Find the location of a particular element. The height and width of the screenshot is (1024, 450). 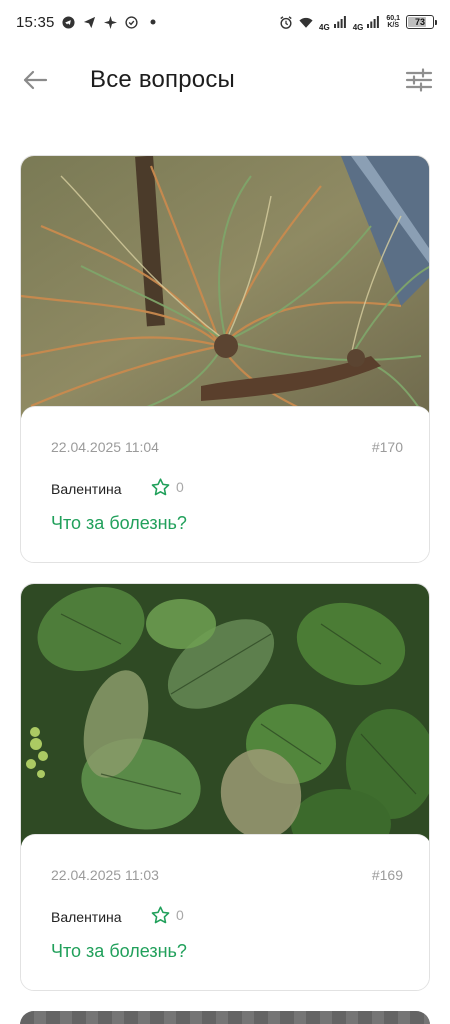

sliders-icon is located at coordinates (419, 80).